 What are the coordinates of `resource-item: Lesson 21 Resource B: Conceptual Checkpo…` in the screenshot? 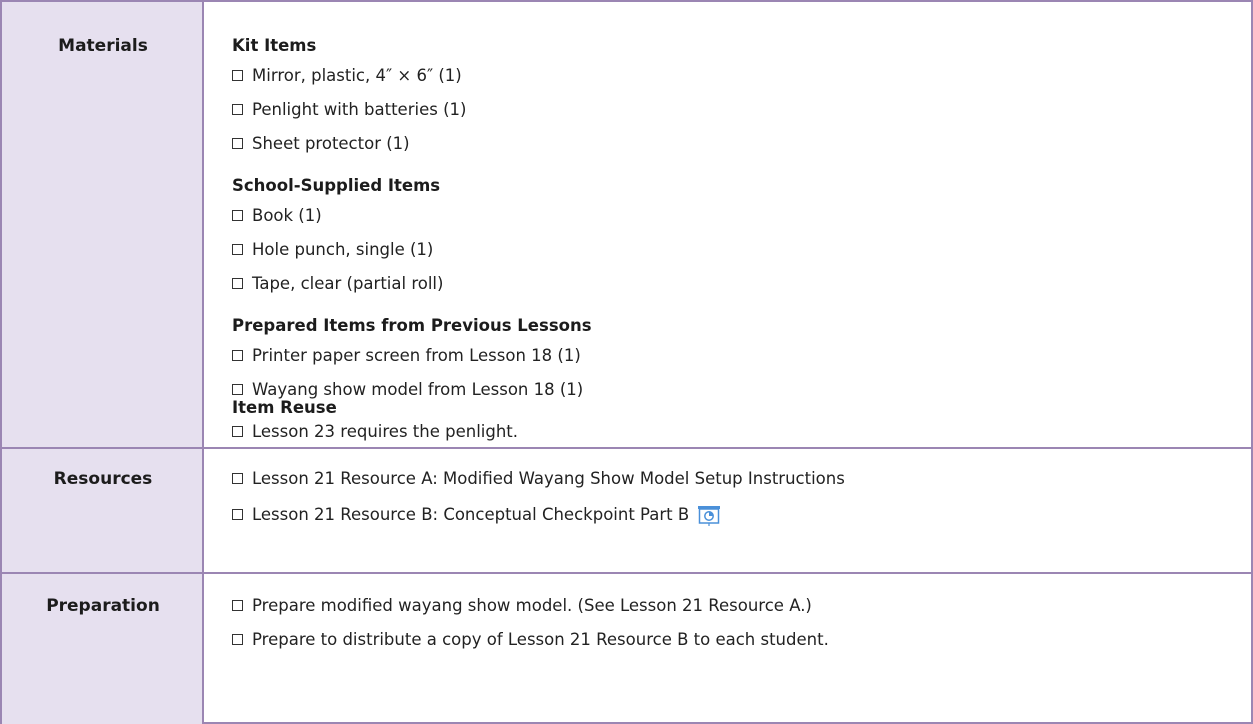 It's located at (476, 515).